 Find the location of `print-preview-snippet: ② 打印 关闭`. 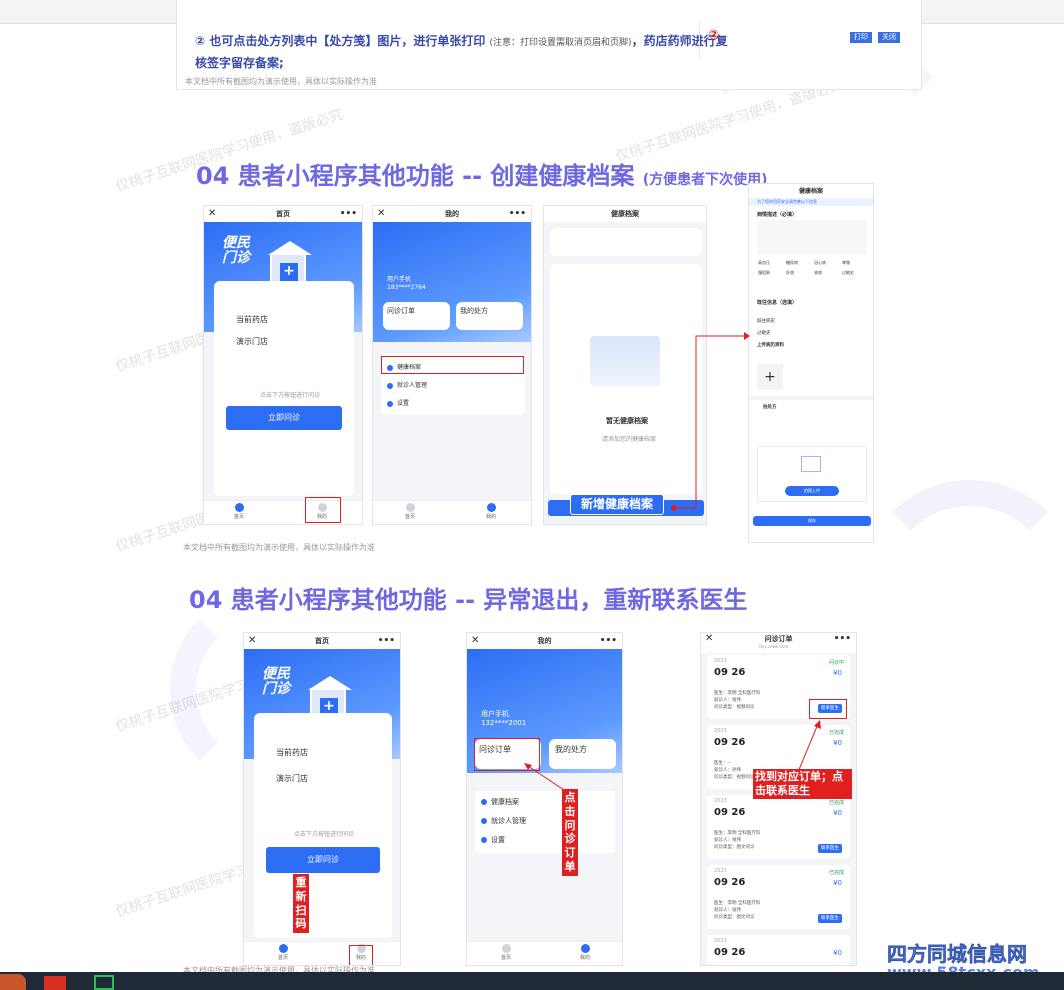

print-preview-snippet: ② 打印 关闭 is located at coordinates (810, 40).